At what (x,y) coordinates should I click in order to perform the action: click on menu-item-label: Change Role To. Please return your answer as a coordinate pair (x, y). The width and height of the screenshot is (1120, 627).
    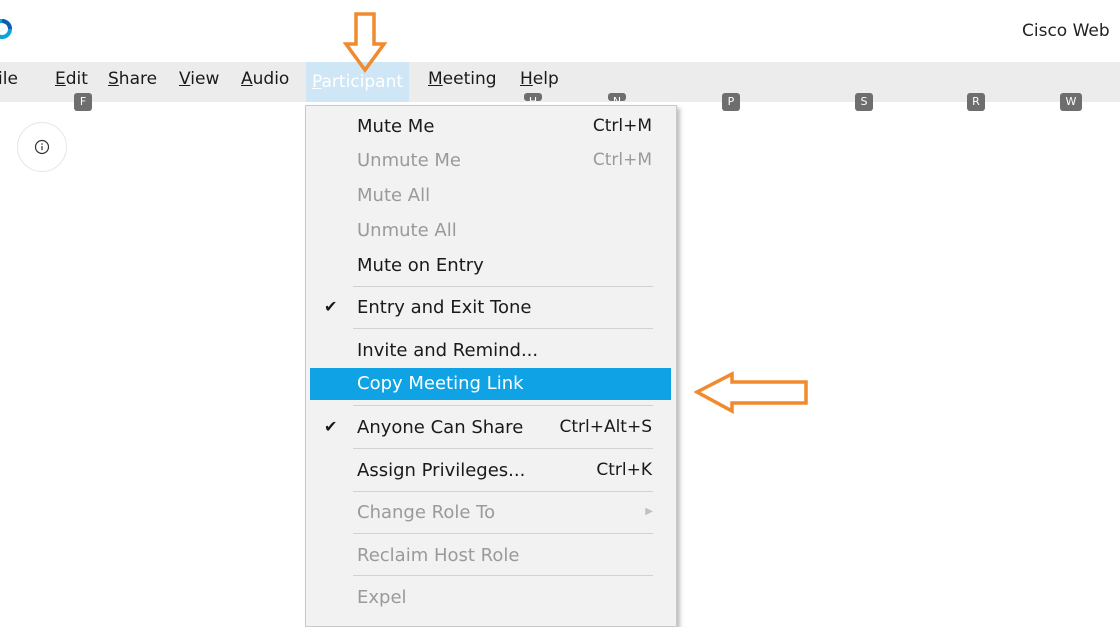
    Looking at the image, I should click on (426, 512).